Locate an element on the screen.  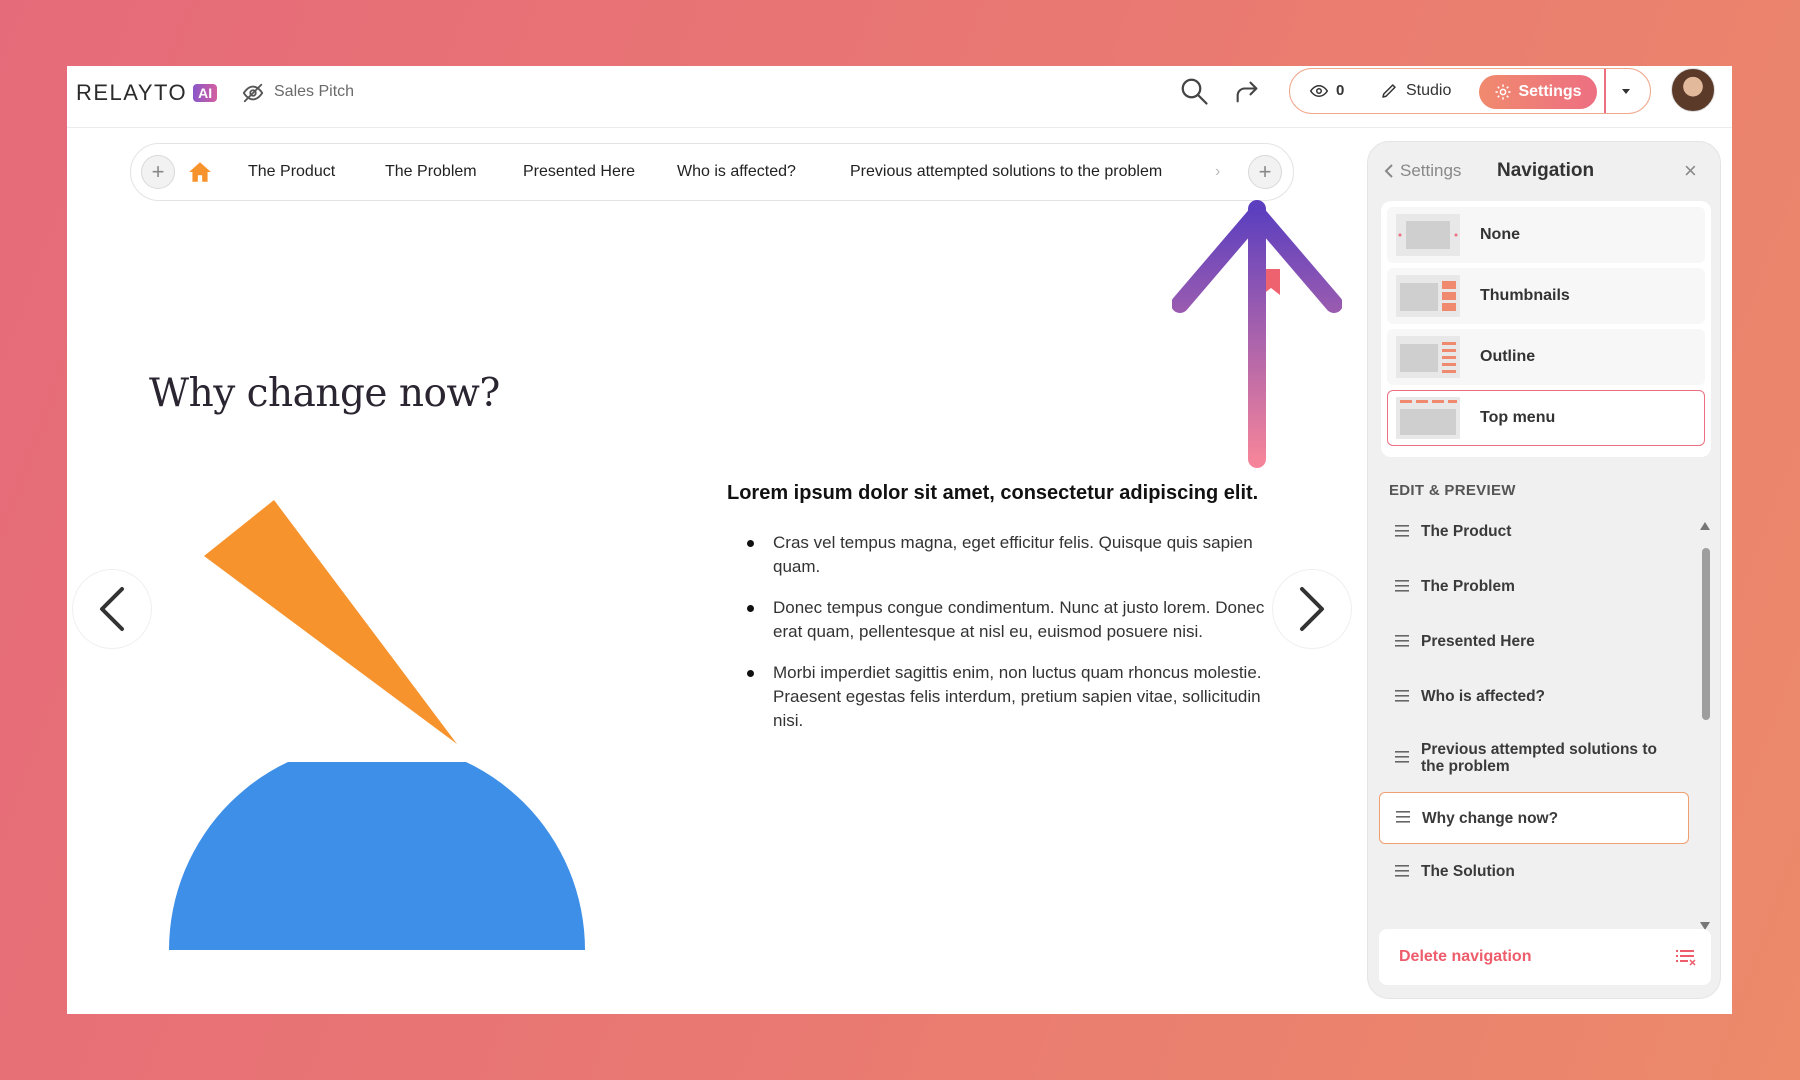
navigation-type-options: None Thumbnails Outline Top menu is located at coordinates (1546, 329).